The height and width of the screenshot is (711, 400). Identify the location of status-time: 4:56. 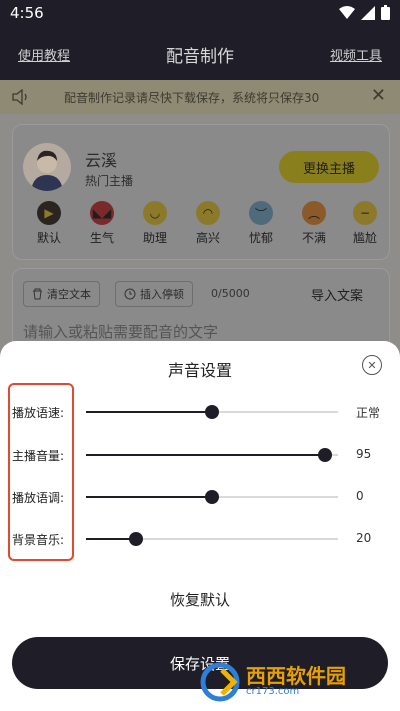
(27, 13).